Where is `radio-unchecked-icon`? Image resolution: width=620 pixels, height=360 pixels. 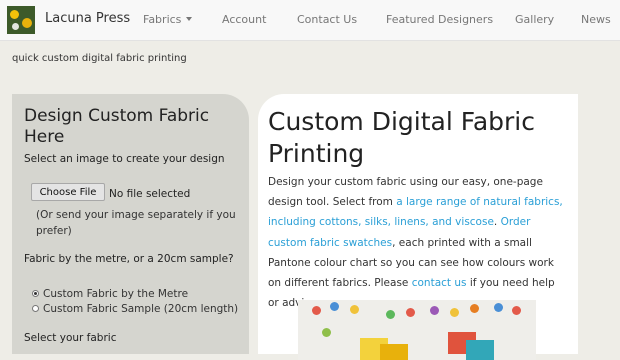 radio-unchecked-icon is located at coordinates (35, 308).